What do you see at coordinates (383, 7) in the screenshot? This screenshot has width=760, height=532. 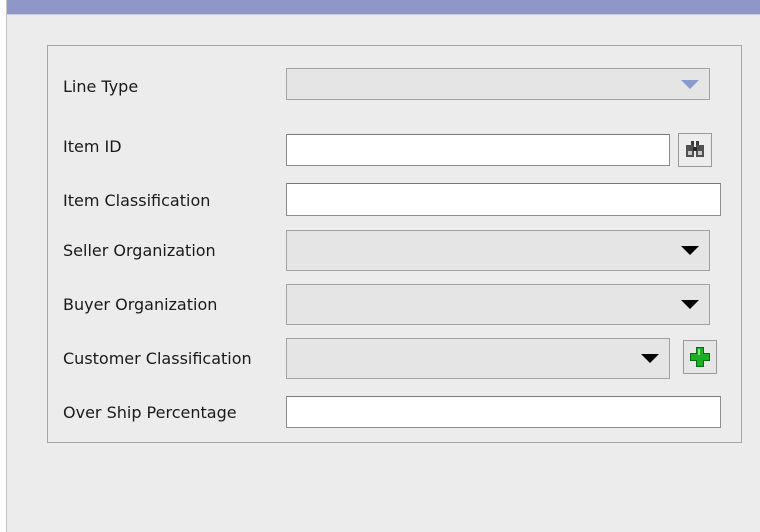 I see `title-bar` at bounding box center [383, 7].